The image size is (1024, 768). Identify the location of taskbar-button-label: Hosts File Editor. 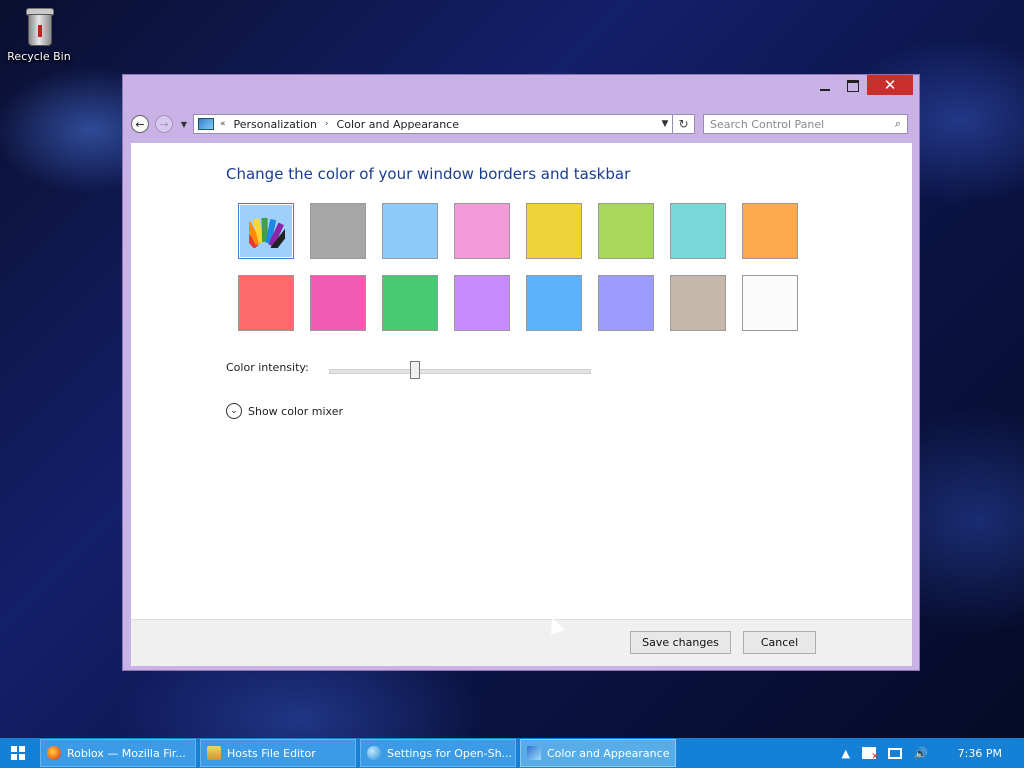
(271, 753).